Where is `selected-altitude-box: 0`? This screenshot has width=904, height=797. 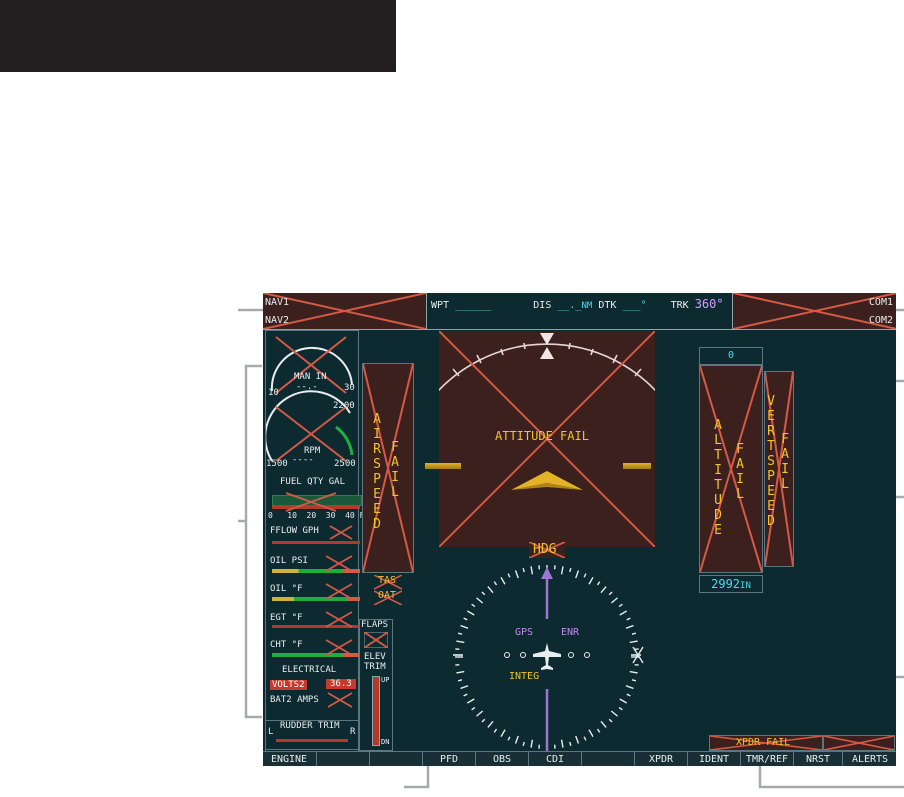 selected-altitude-box: 0 is located at coordinates (731, 356).